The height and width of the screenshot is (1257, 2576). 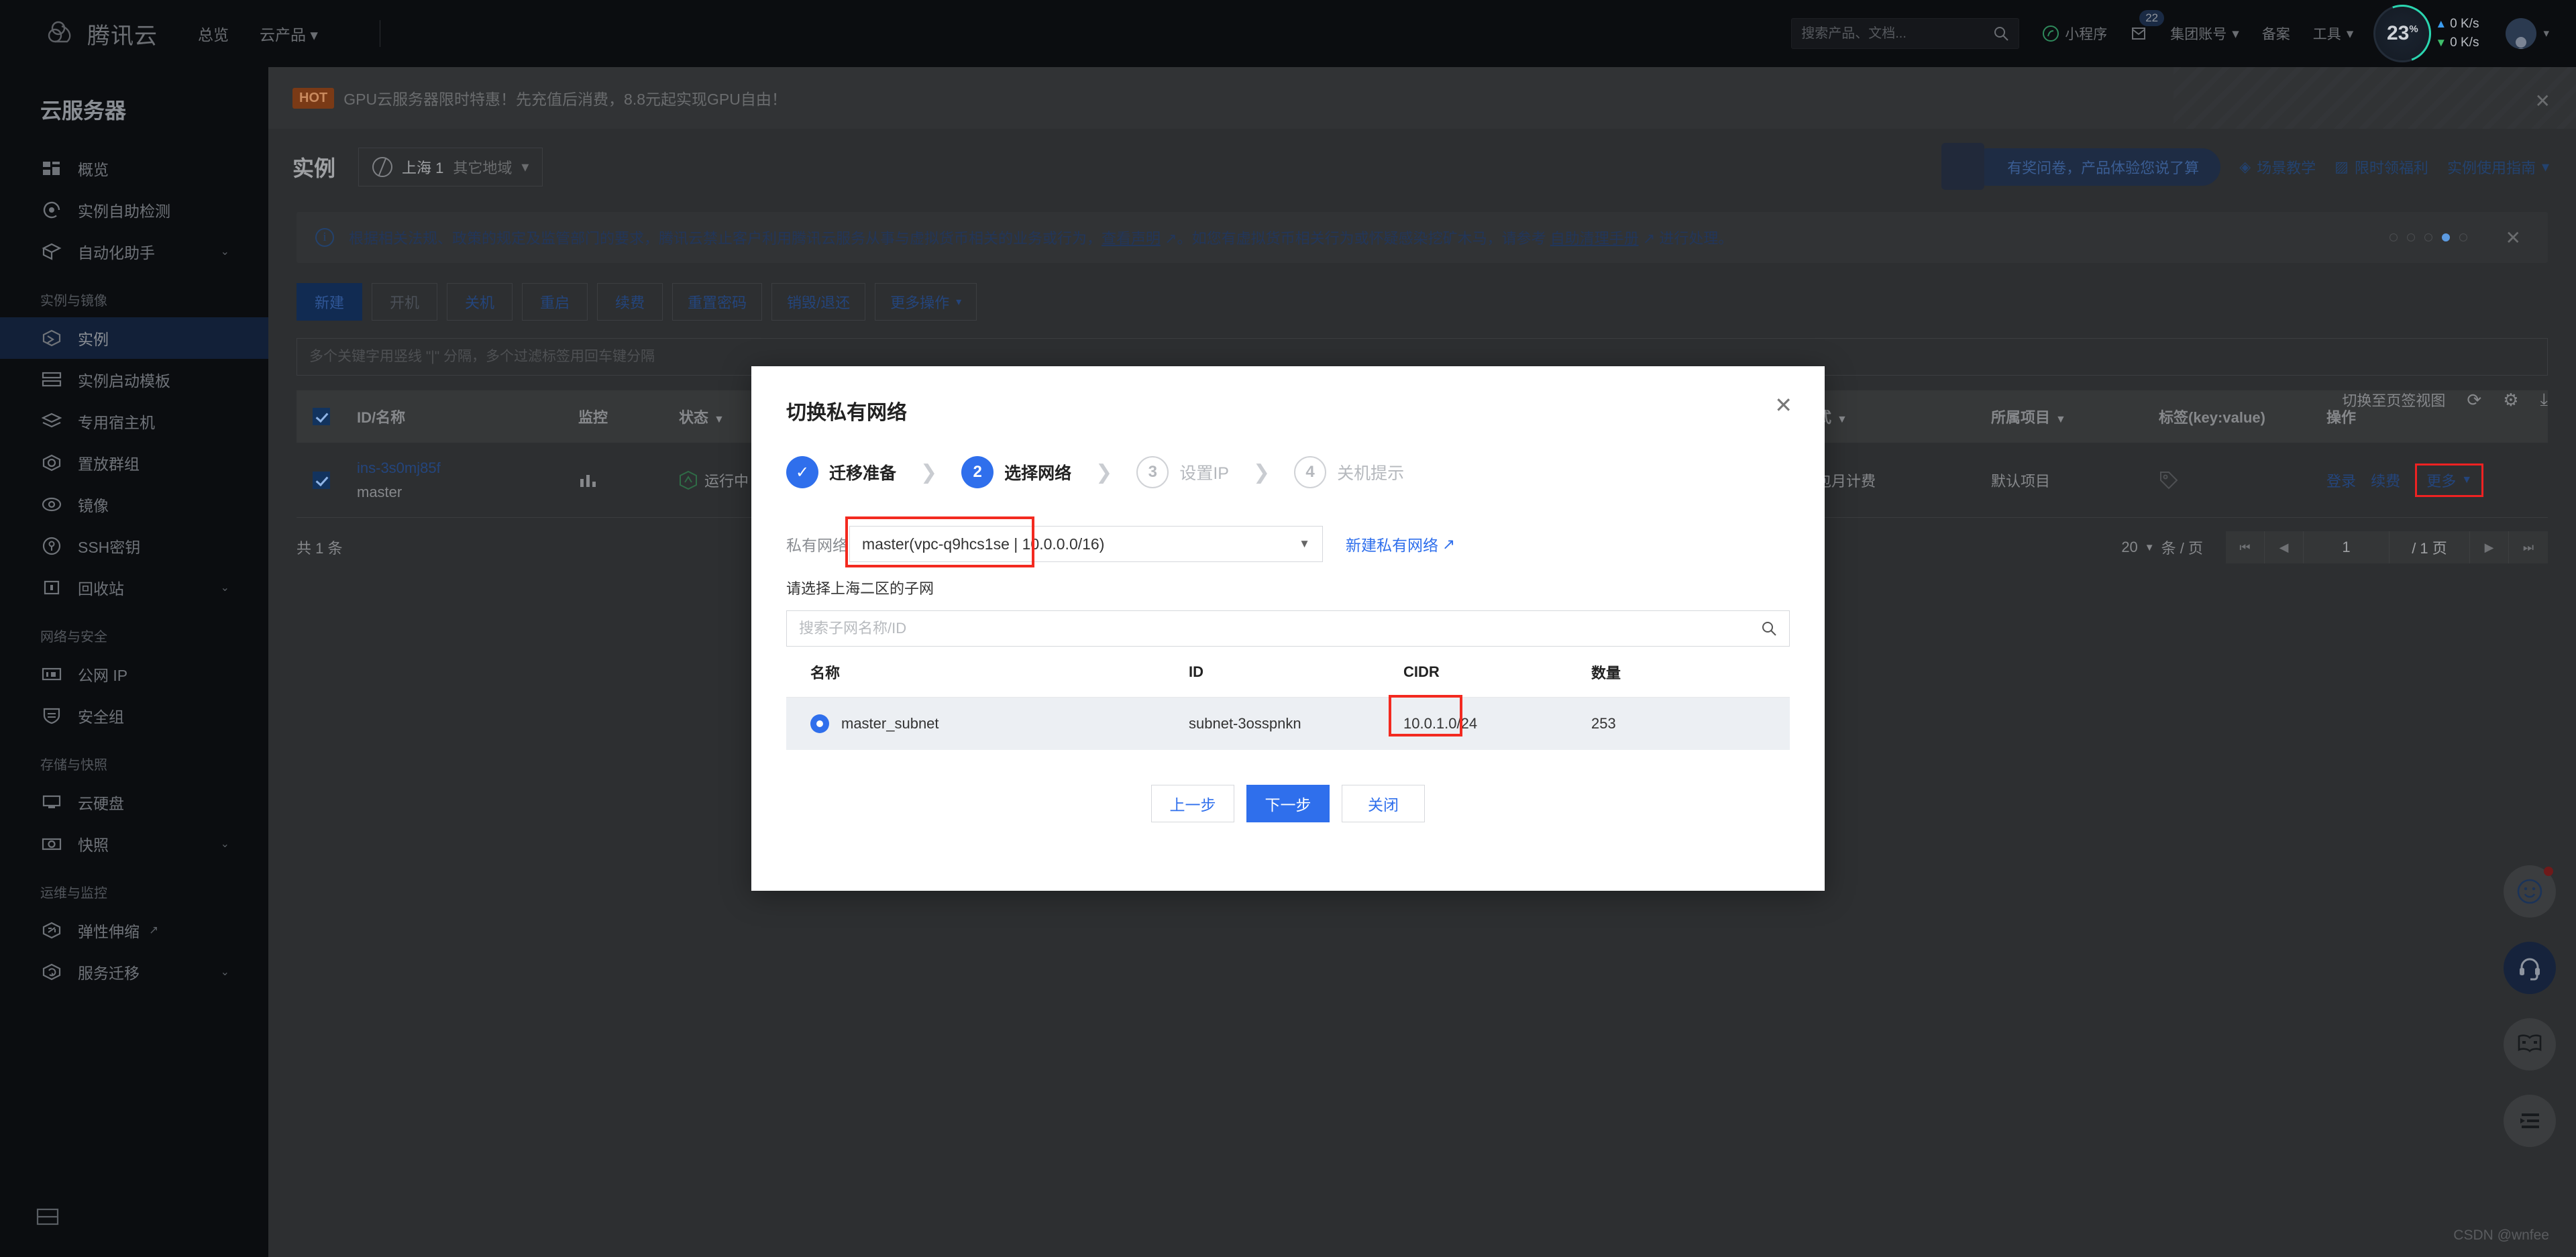 I want to click on dialog-footer: 上一步 下一步 关闭, so click(x=1288, y=803).